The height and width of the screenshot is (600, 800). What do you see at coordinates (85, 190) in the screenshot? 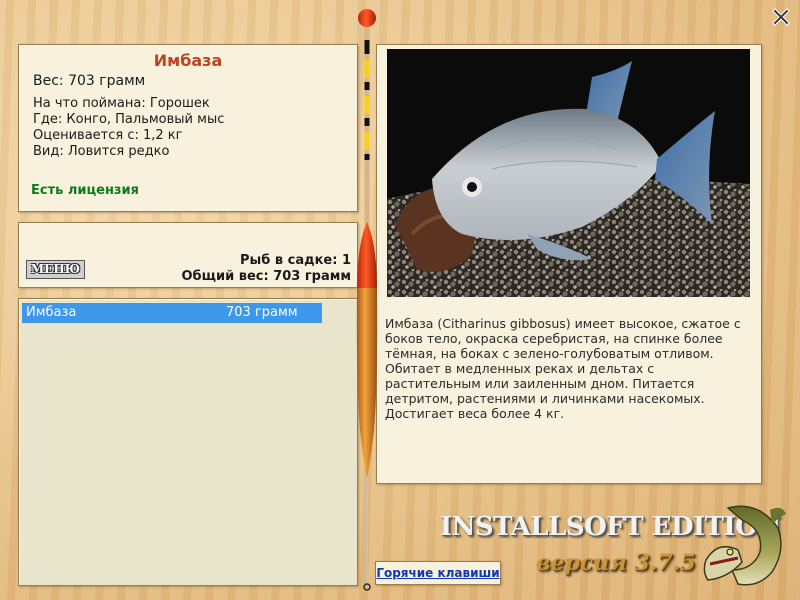
I see `license-status: Есть лицензия` at bounding box center [85, 190].